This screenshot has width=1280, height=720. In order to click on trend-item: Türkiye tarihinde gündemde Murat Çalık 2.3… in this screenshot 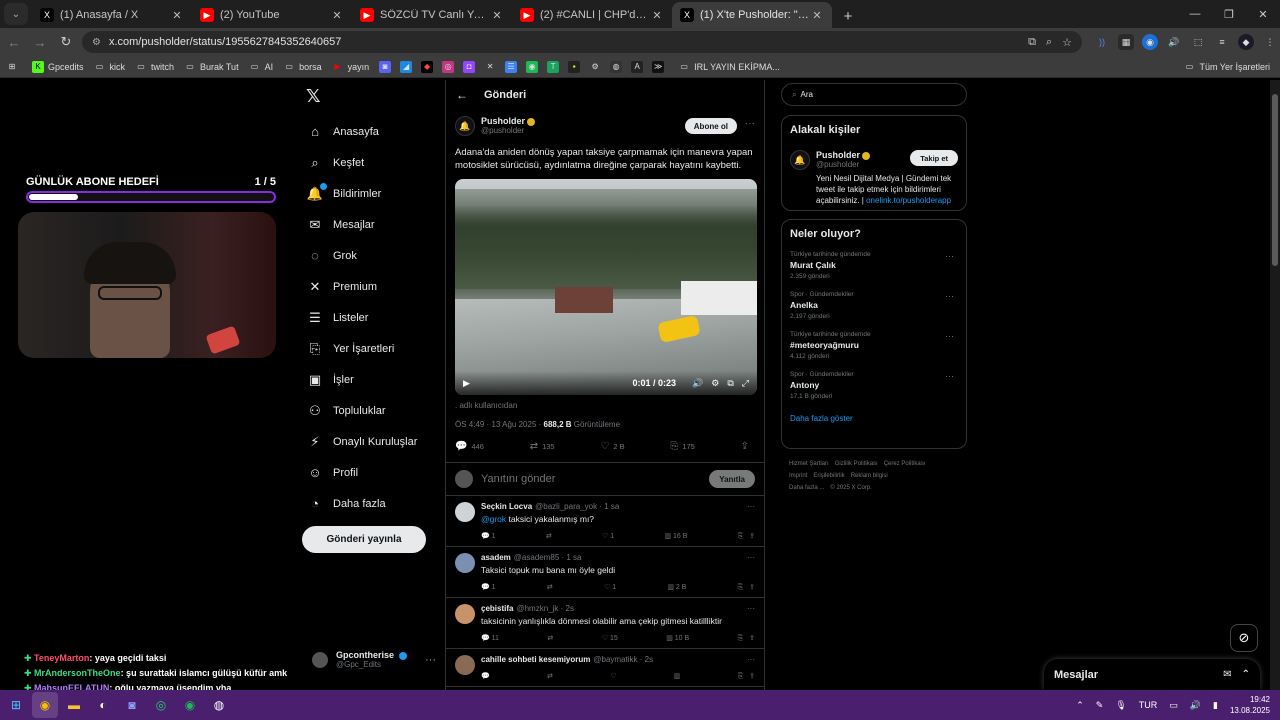, I will do `click(874, 265)`.